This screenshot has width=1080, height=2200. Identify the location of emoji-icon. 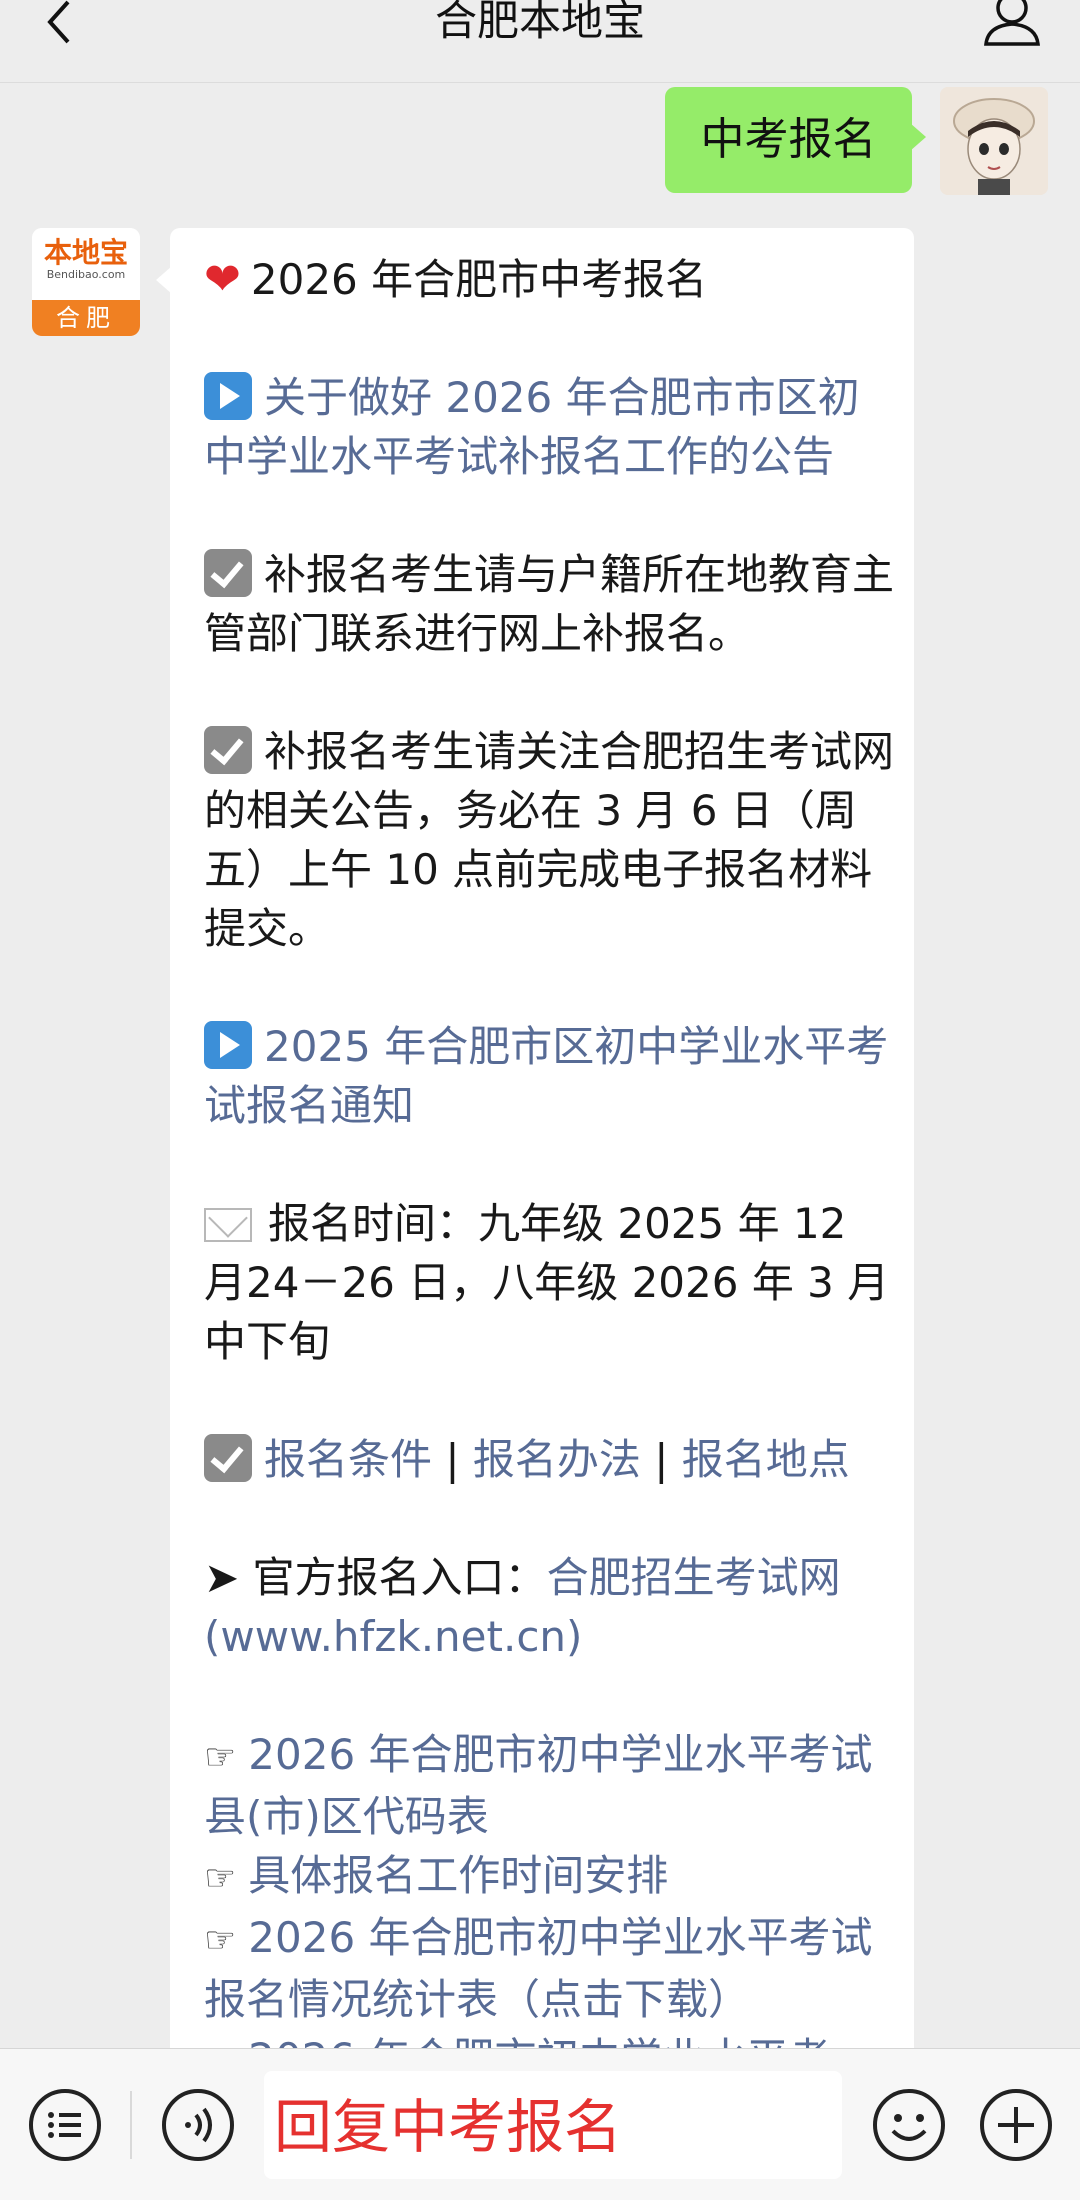
(909, 2125).